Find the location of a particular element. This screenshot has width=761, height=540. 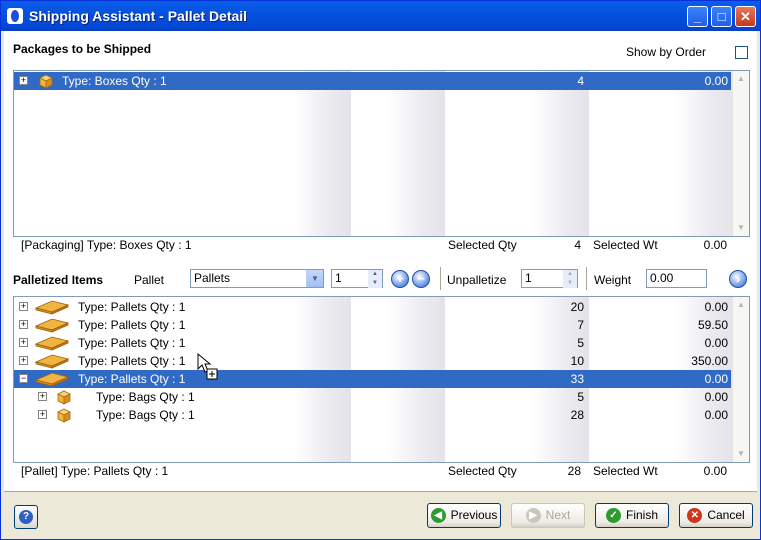

close-button: ✕ is located at coordinates (745, 16).